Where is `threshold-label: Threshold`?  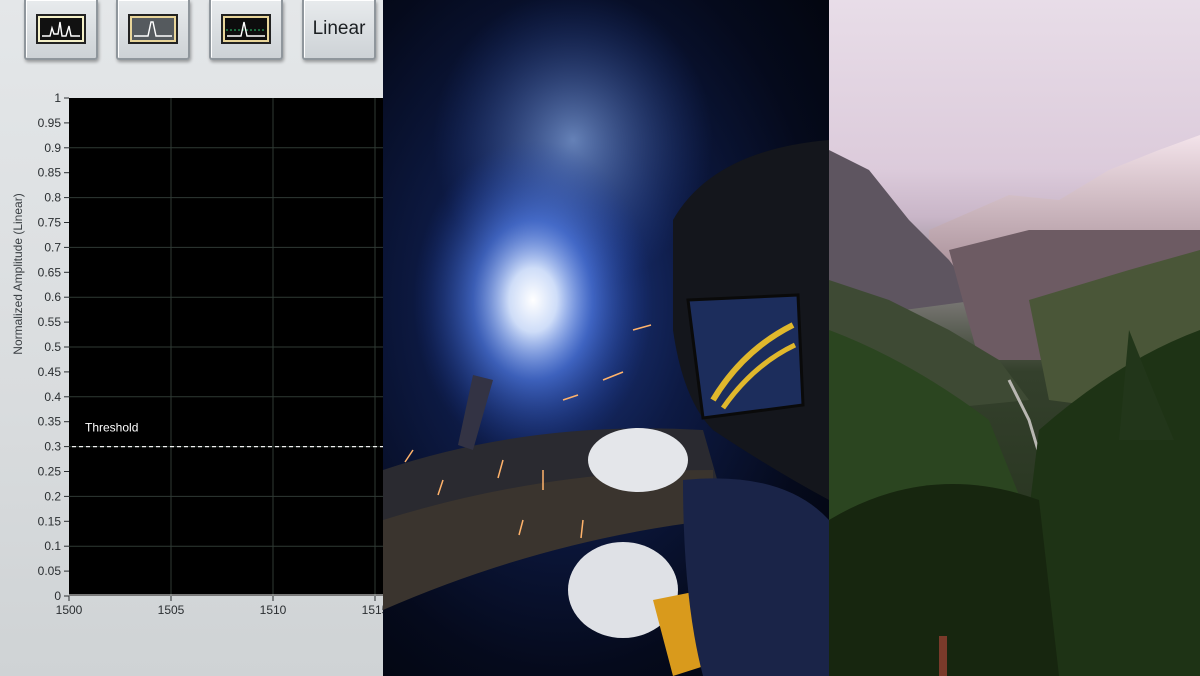
threshold-label: Threshold is located at coordinates (111, 428).